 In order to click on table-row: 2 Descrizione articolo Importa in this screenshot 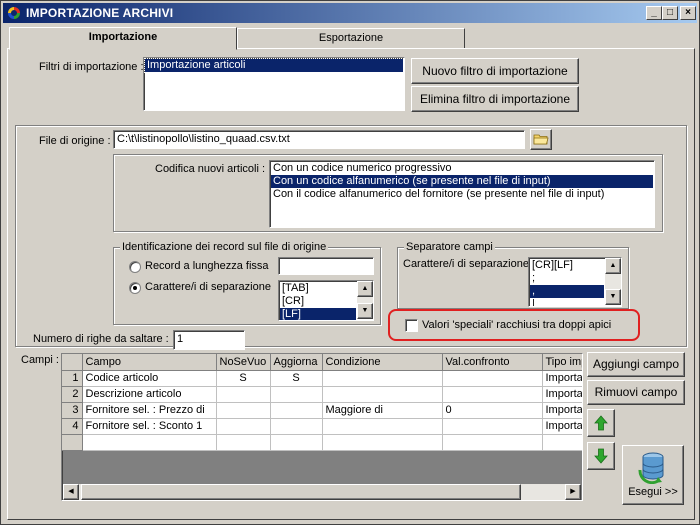, I will do `click(322, 394)`.